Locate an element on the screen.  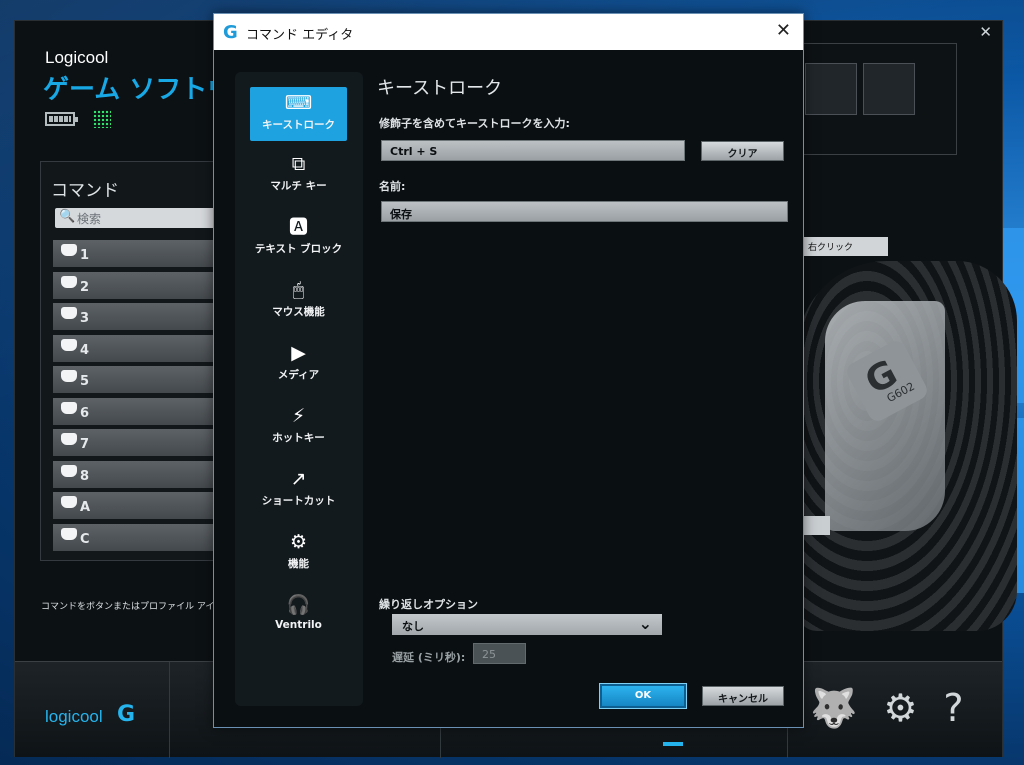
cancel-button: キャンセル is located at coordinates (743, 696).